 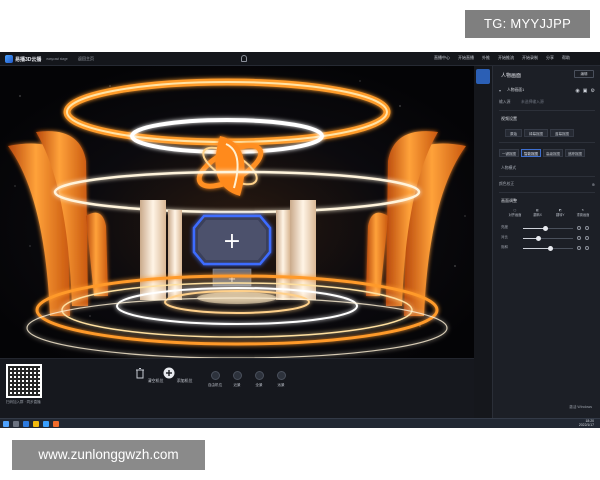 I want to click on chip-blue-key: 蓝幕抠图, so click(x=562, y=132).